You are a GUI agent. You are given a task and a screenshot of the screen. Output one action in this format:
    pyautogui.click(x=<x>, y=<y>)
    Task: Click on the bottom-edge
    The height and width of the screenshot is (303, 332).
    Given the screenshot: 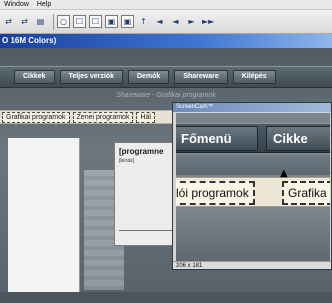 What is the action you would take?
    pyautogui.click(x=166, y=297)
    